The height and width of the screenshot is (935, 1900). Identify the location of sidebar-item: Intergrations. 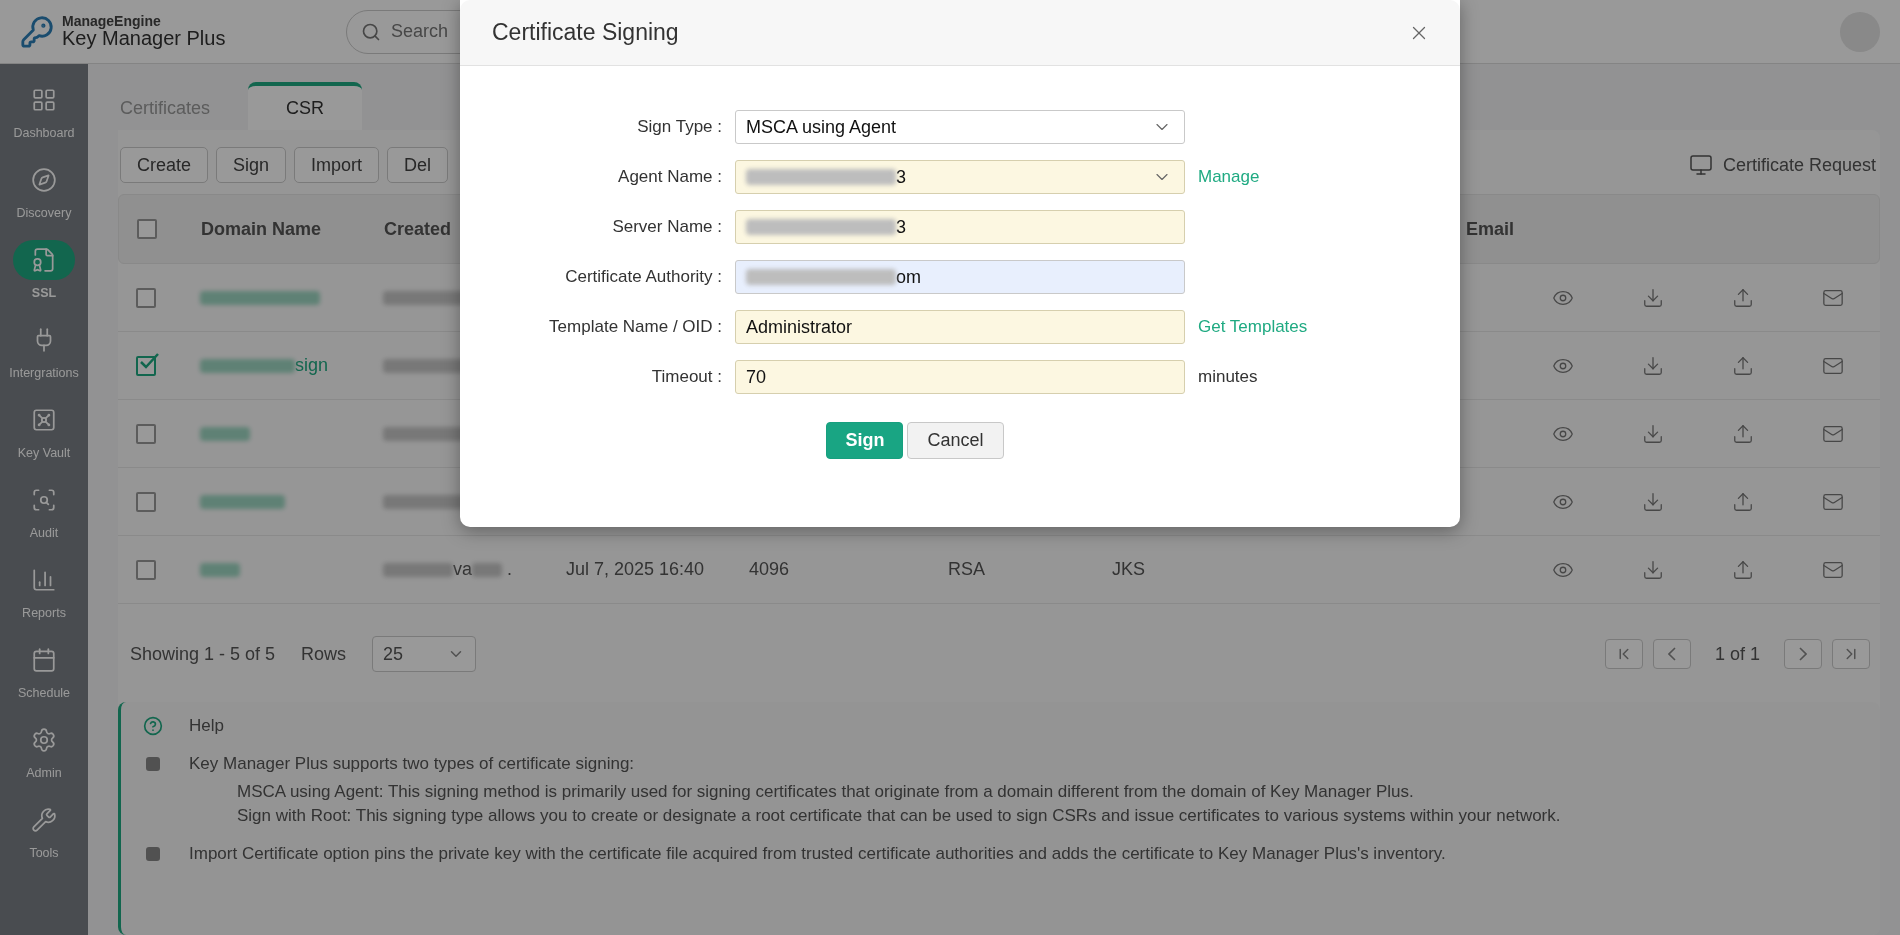
(44, 350).